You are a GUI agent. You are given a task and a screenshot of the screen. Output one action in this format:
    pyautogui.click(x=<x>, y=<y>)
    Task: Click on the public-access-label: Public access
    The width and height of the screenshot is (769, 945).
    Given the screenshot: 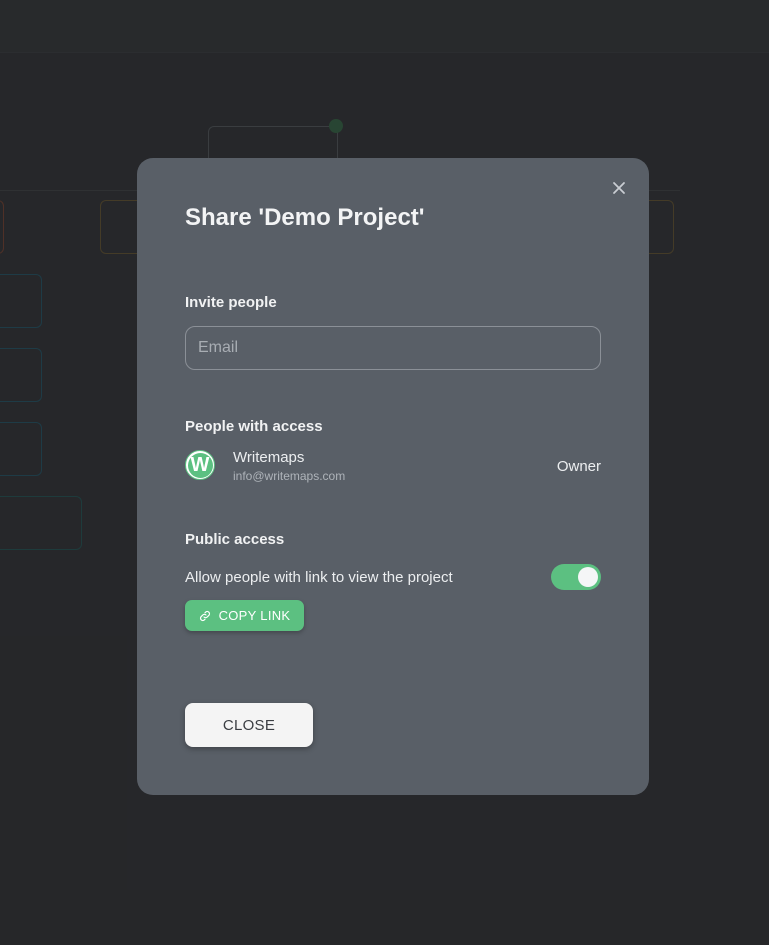 What is the action you would take?
    pyautogui.click(x=235, y=539)
    